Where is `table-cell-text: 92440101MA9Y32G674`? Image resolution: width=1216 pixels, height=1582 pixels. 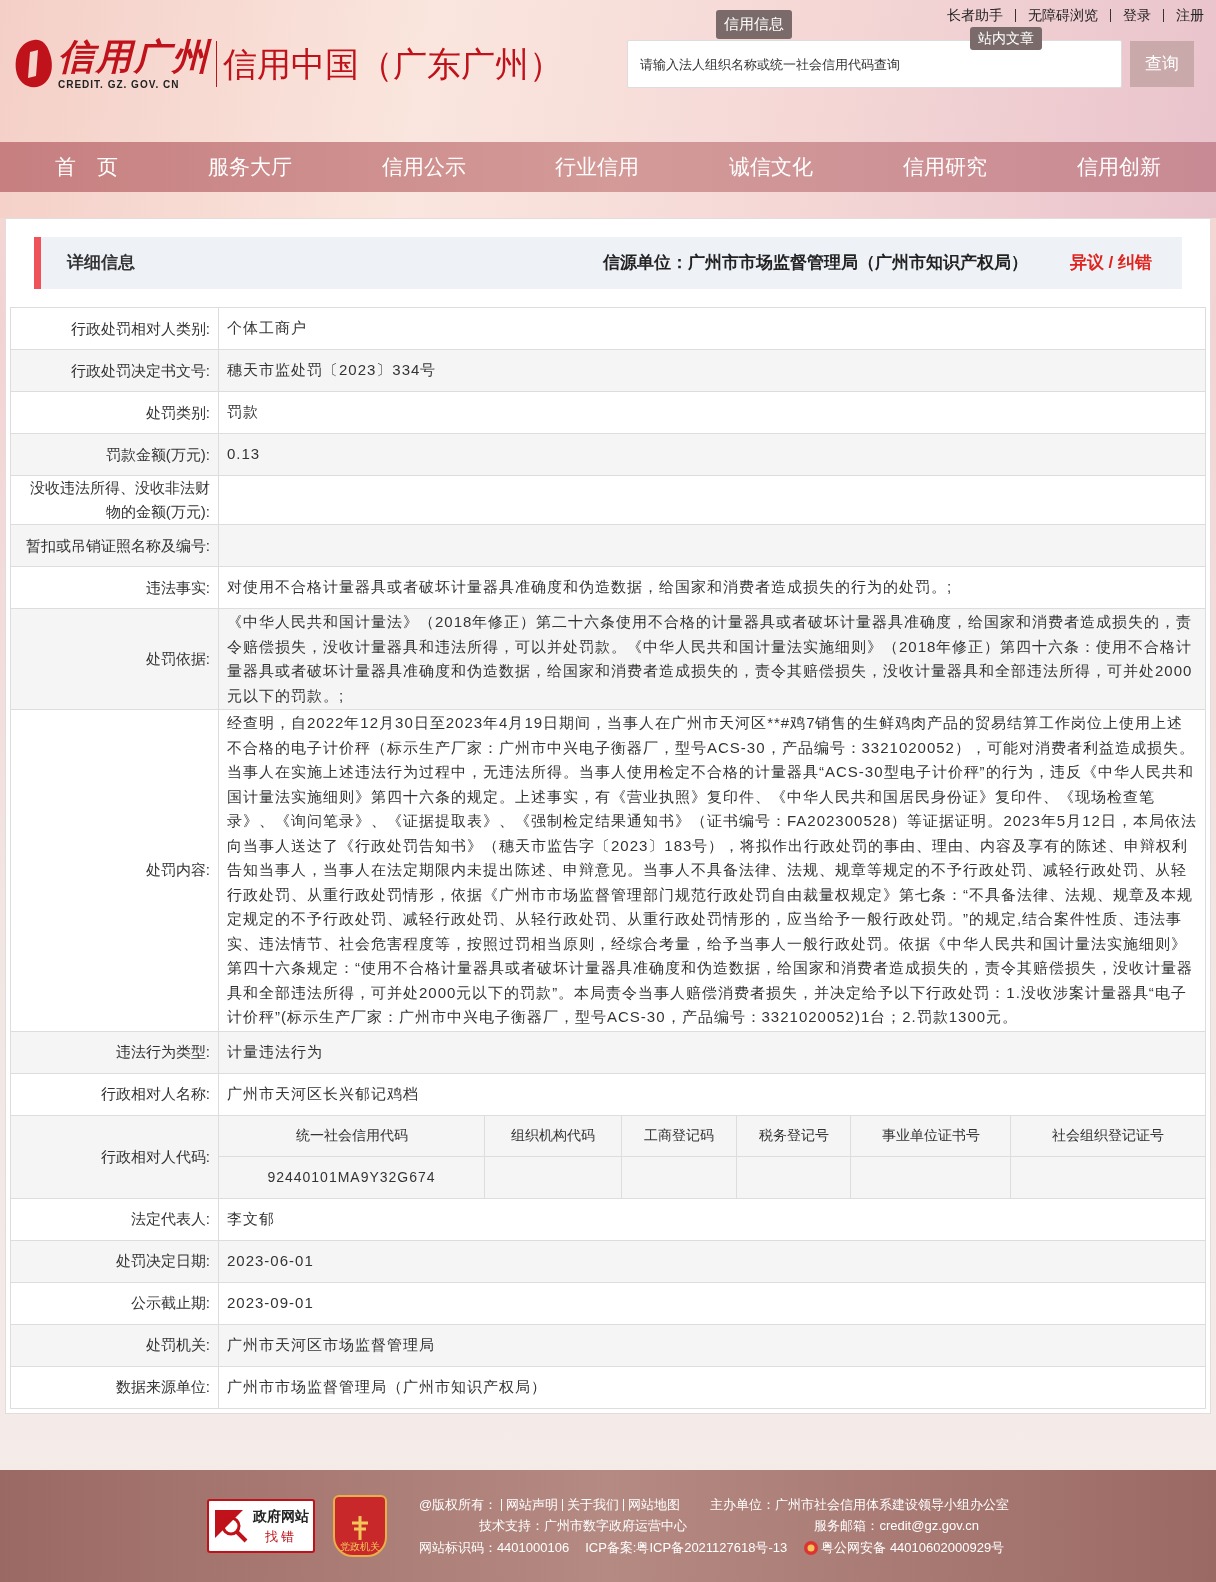
table-cell-text: 92440101MA9Y32G674 is located at coordinates (351, 1177).